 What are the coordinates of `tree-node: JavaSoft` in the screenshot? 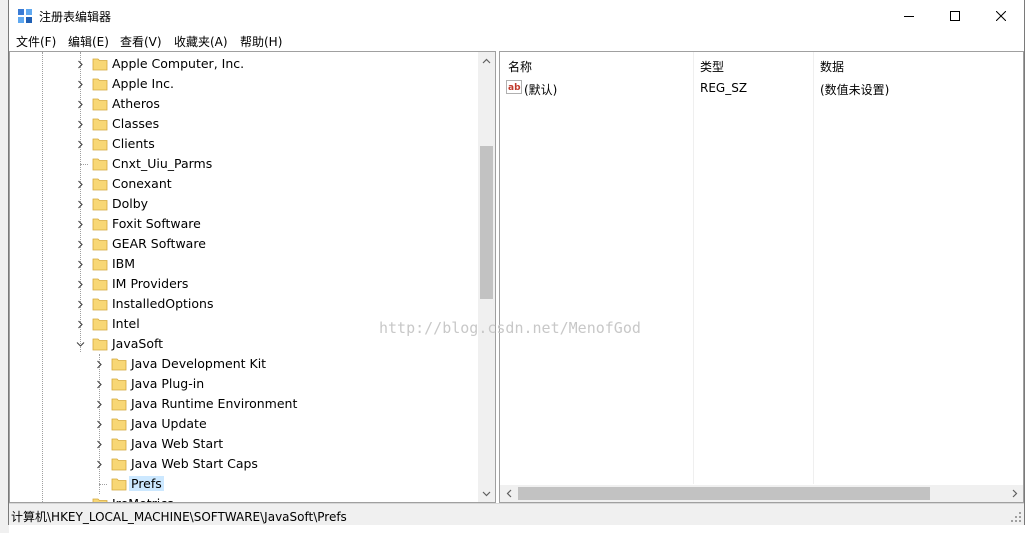 It's located at (245, 344).